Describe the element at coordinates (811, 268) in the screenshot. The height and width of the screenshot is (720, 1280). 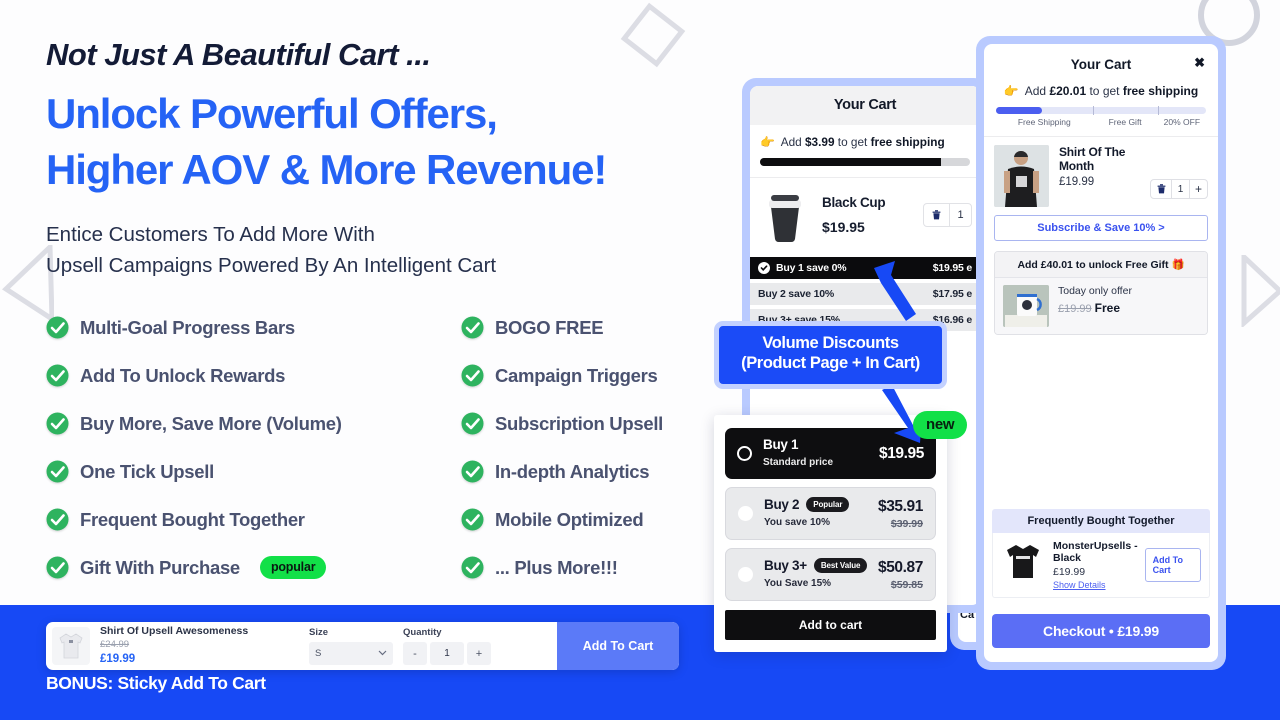
I see `volume-tier-label: Buy 1 save 0%` at that location.